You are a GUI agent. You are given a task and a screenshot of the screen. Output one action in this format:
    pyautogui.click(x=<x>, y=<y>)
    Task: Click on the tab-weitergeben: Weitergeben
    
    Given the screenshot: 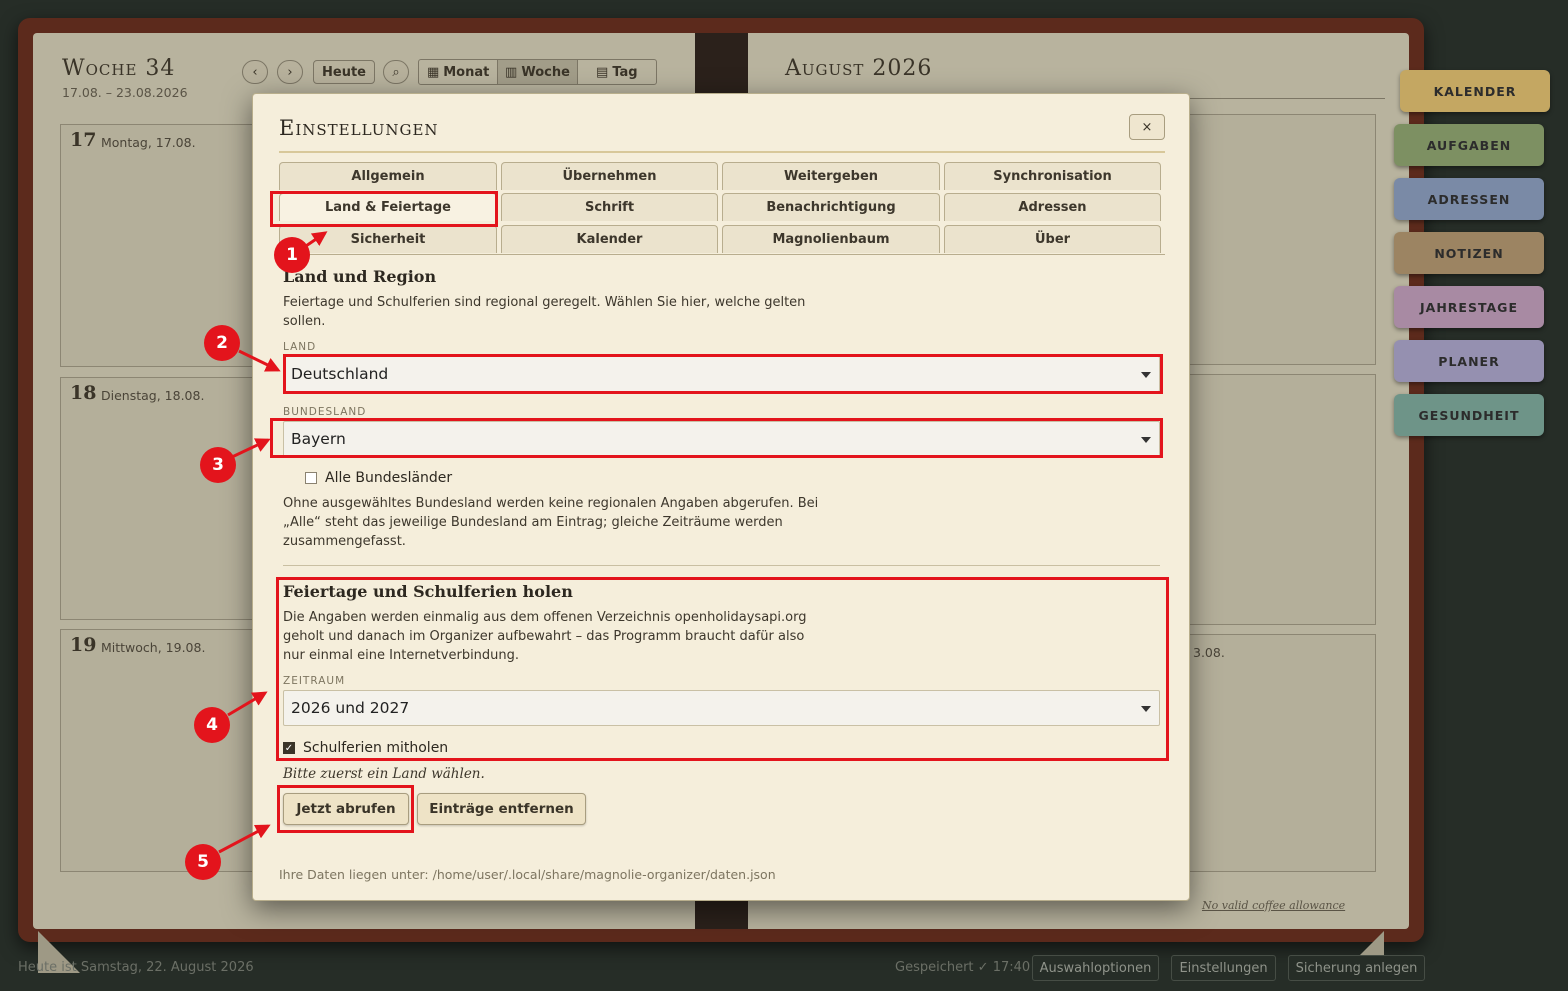 What is the action you would take?
    pyautogui.click(x=831, y=176)
    